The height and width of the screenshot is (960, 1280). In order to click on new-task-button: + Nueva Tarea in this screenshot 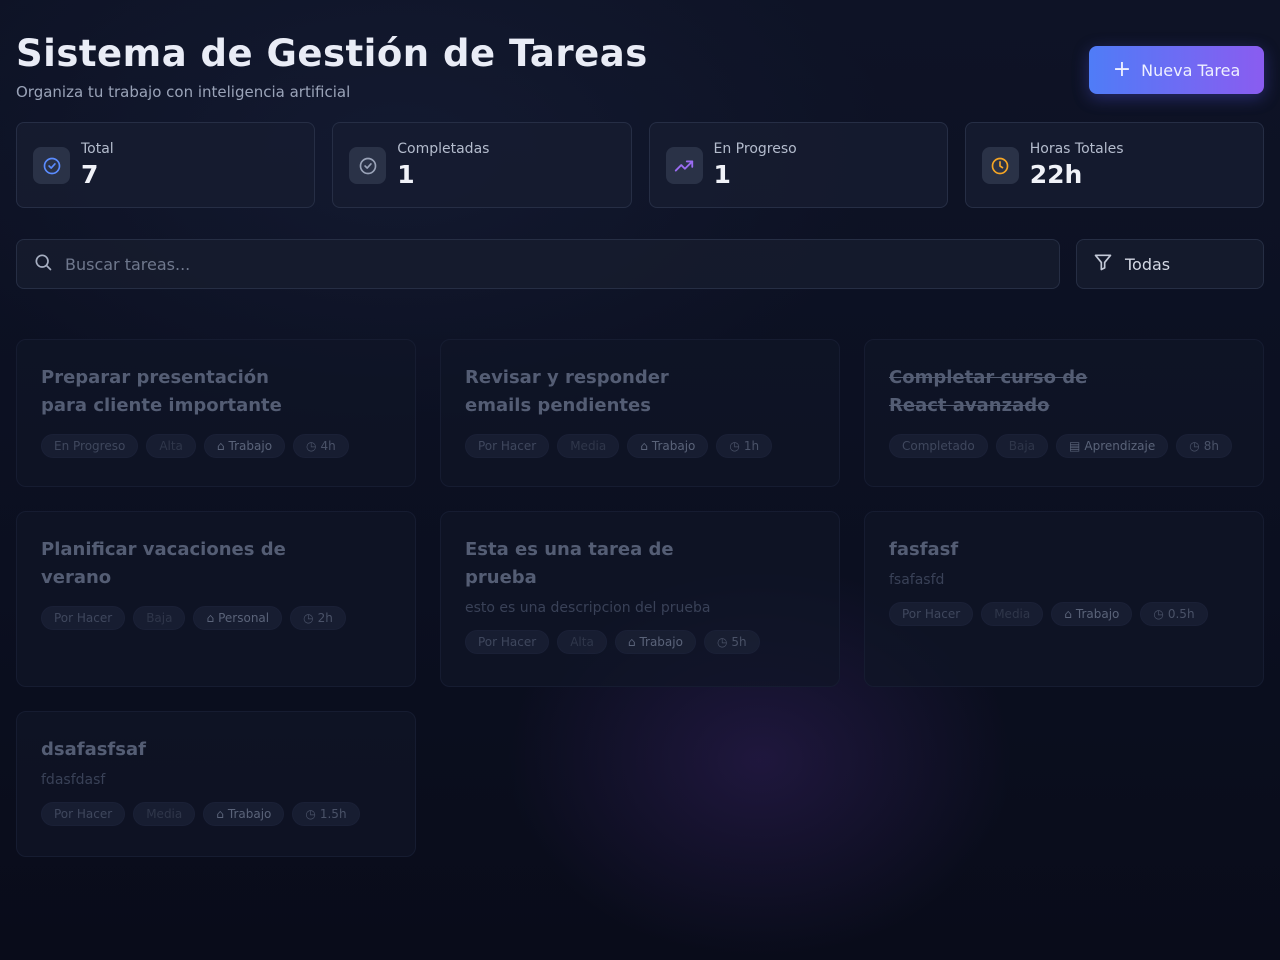, I will do `click(1176, 70)`.